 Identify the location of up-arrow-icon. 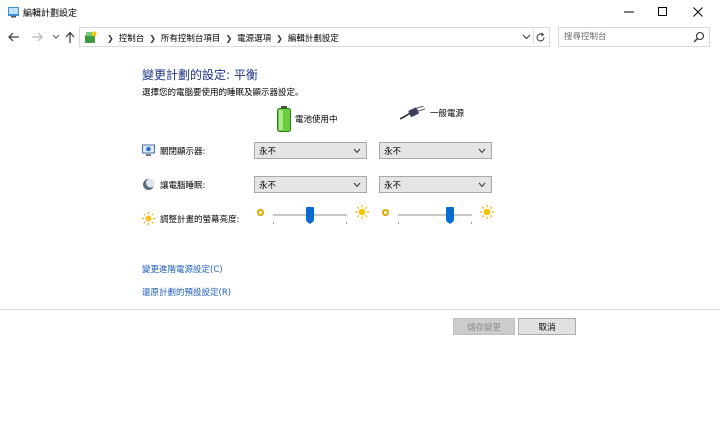
(70, 37).